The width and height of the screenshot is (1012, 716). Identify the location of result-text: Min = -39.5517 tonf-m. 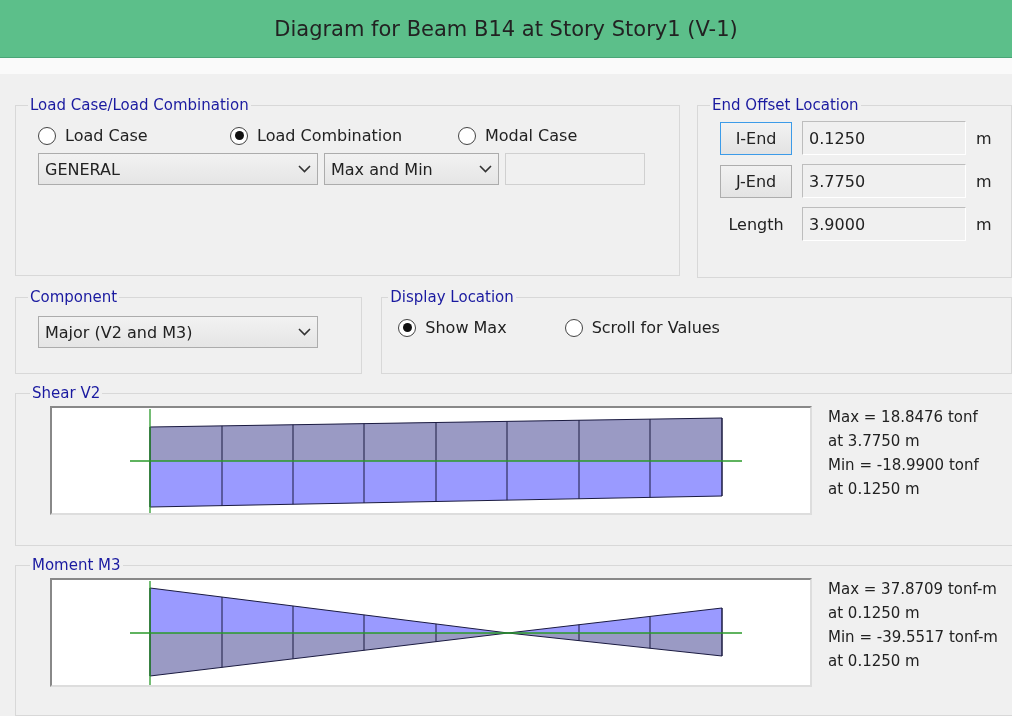
(913, 637).